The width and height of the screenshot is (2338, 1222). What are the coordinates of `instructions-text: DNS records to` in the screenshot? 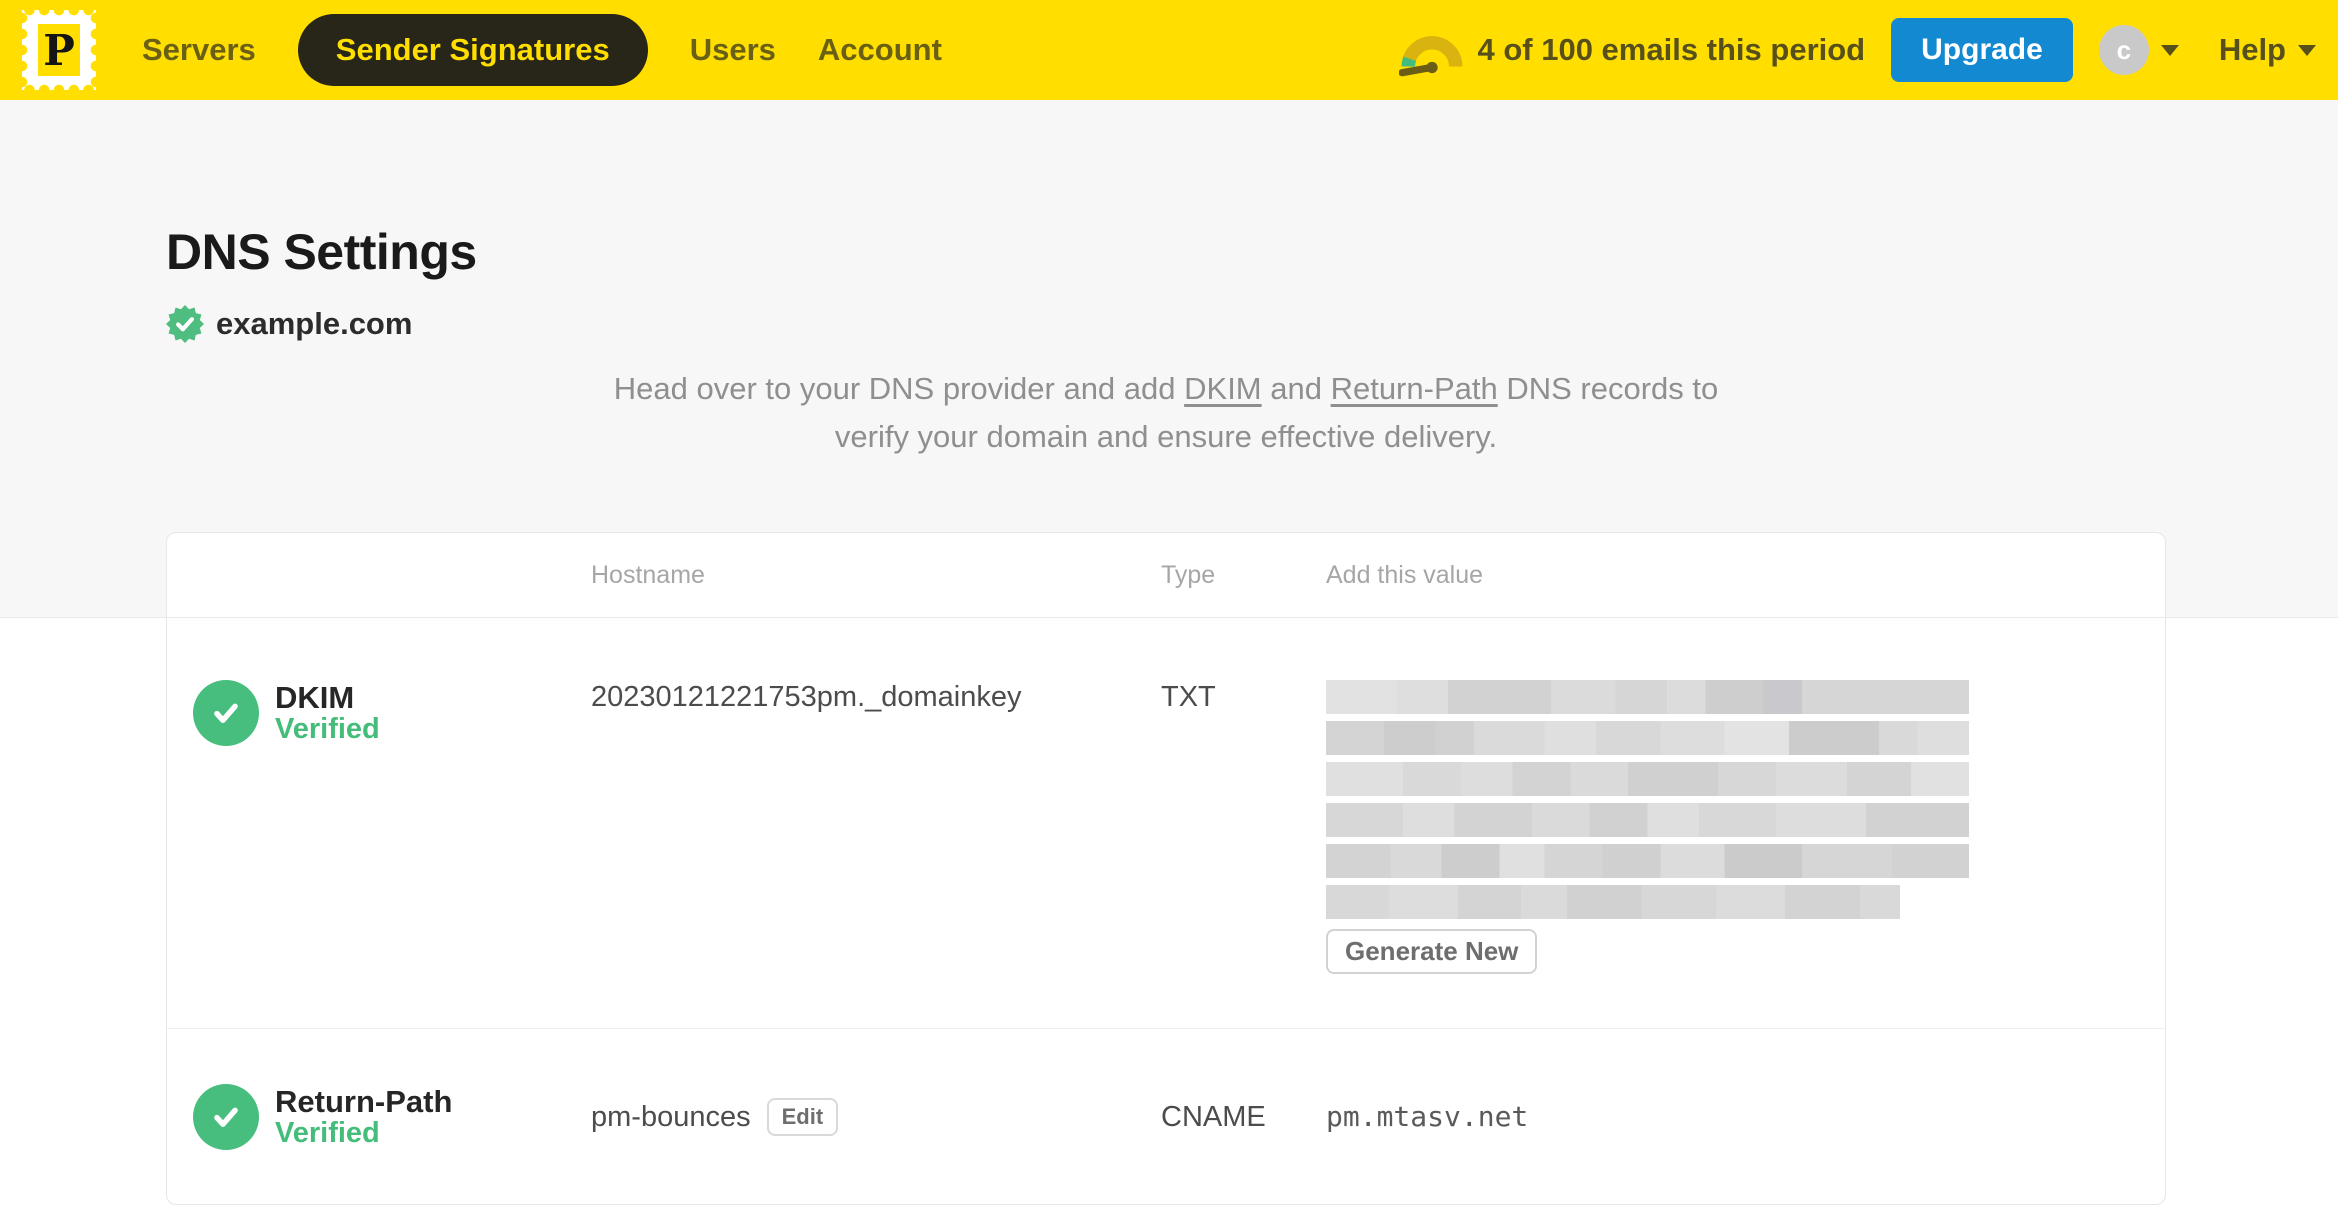 It's located at (1608, 388).